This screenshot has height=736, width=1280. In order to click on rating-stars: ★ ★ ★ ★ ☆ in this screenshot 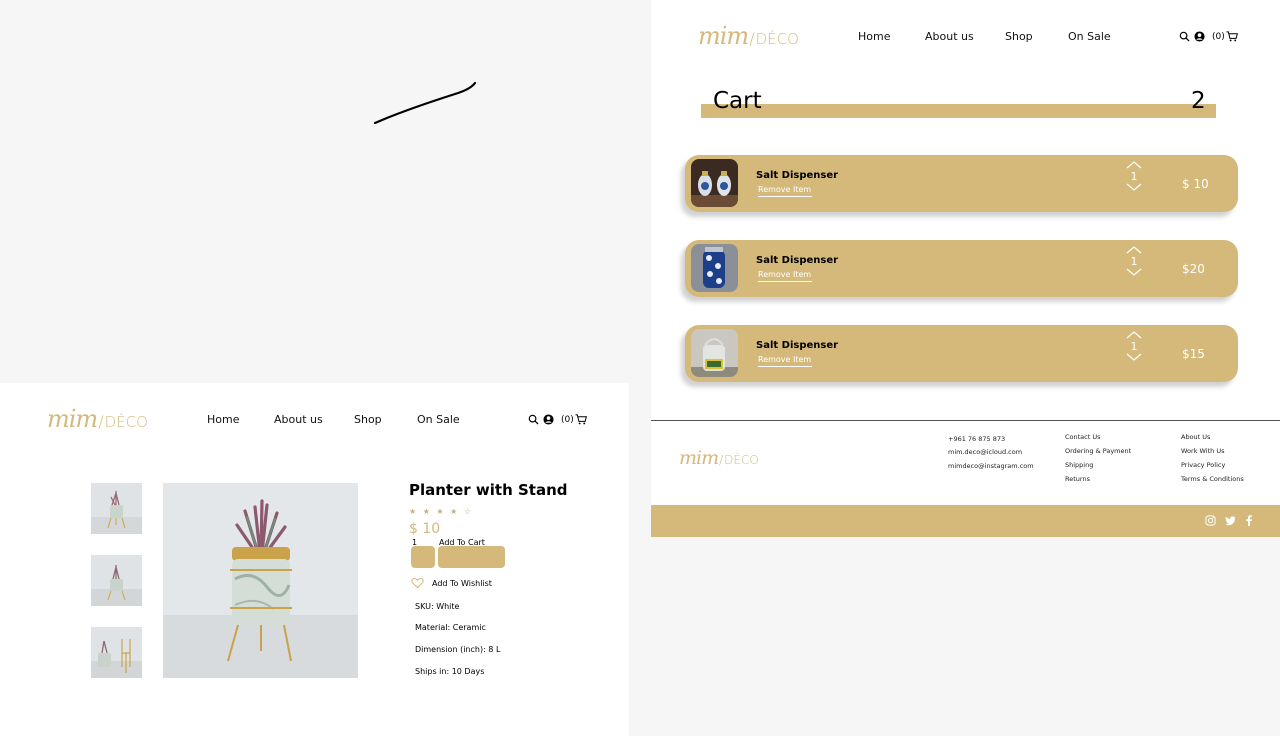, I will do `click(441, 511)`.